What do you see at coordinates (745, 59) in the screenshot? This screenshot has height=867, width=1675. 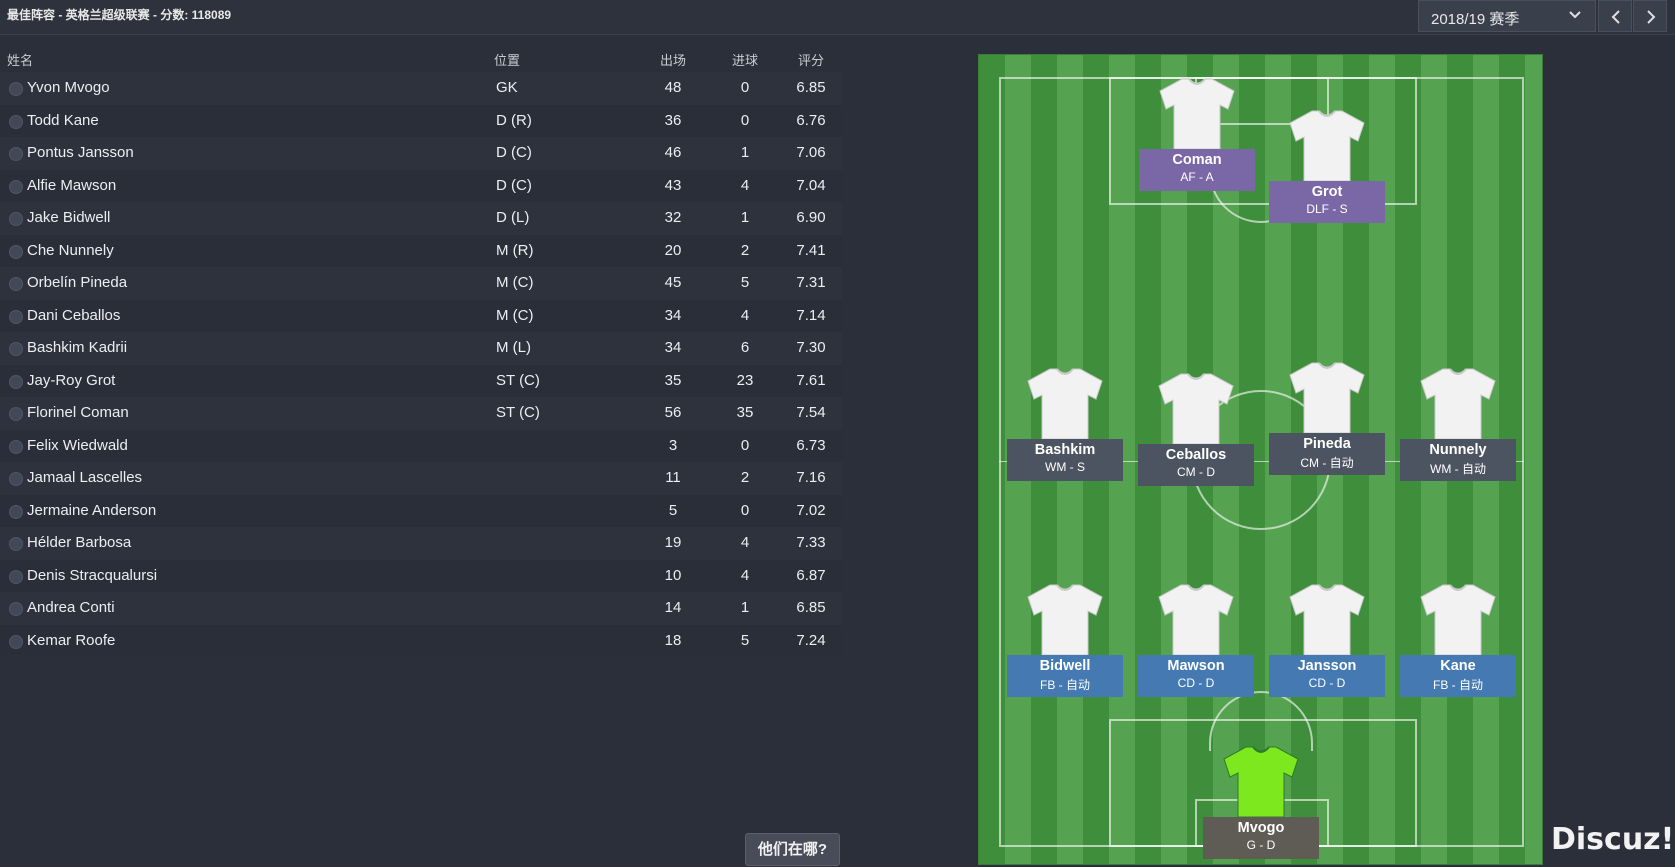 I see `column-header-goals: 进球` at bounding box center [745, 59].